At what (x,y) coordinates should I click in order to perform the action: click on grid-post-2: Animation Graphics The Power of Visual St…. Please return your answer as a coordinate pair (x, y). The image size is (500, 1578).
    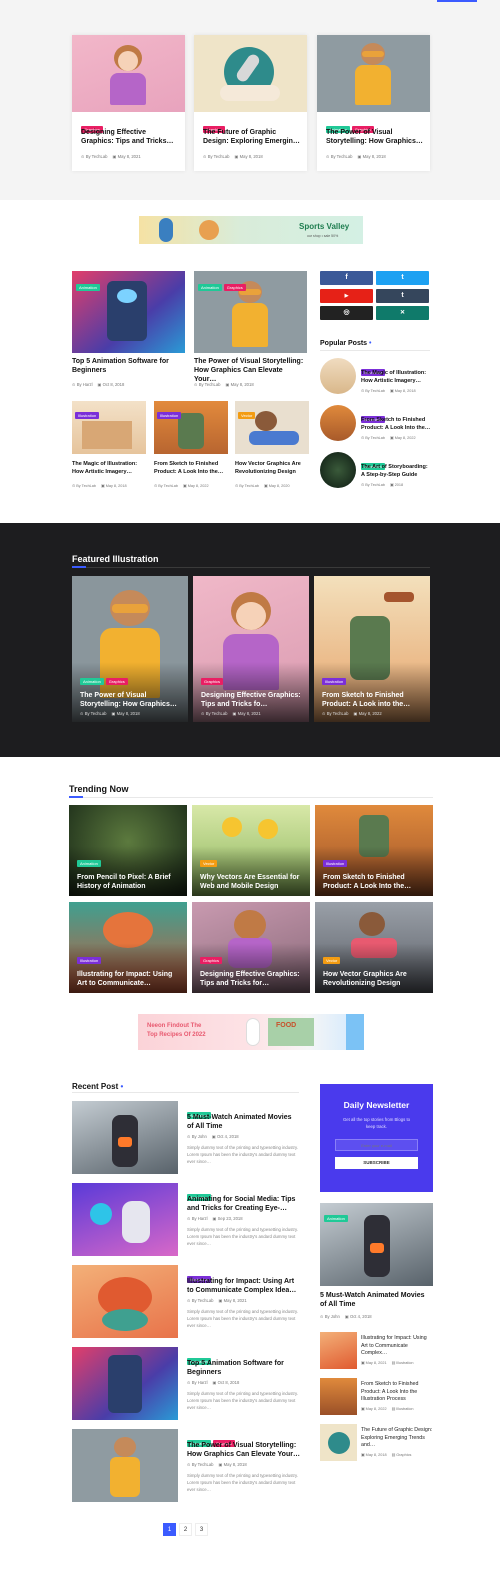
    Looking at the image, I should click on (250, 331).